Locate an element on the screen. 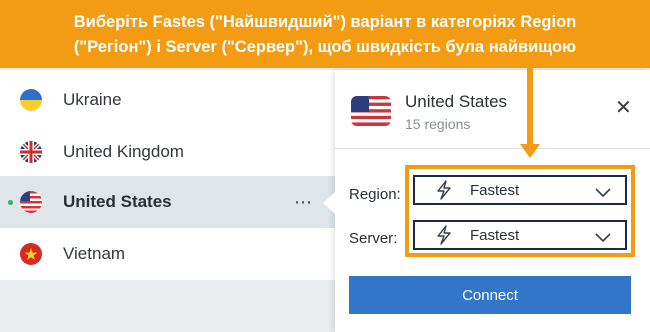  region-select: Fastest is located at coordinates (520, 190).